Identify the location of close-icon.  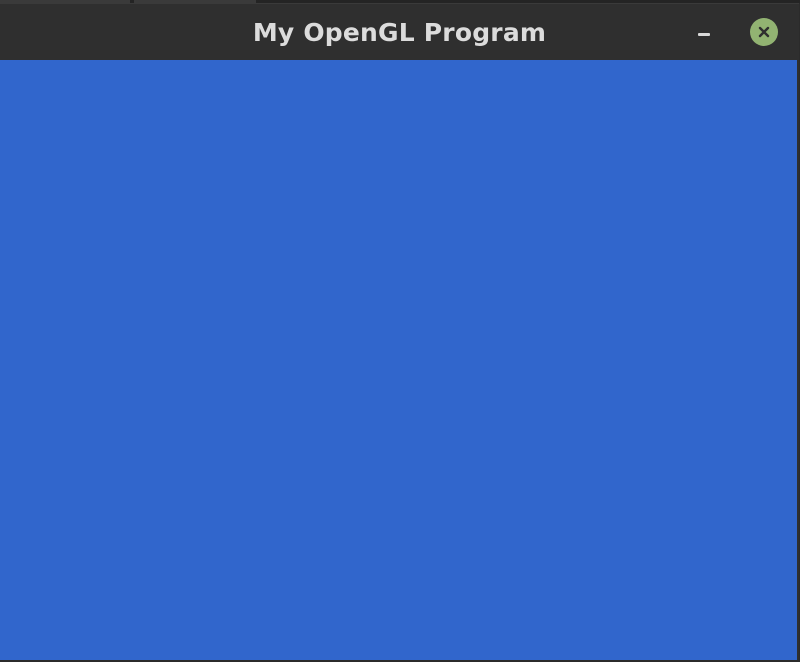
(764, 32).